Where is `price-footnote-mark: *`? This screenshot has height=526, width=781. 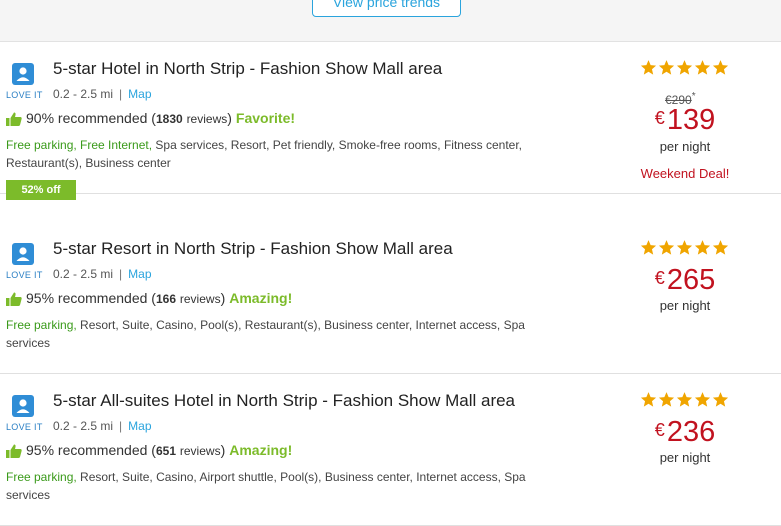 price-footnote-mark: * is located at coordinates (693, 96).